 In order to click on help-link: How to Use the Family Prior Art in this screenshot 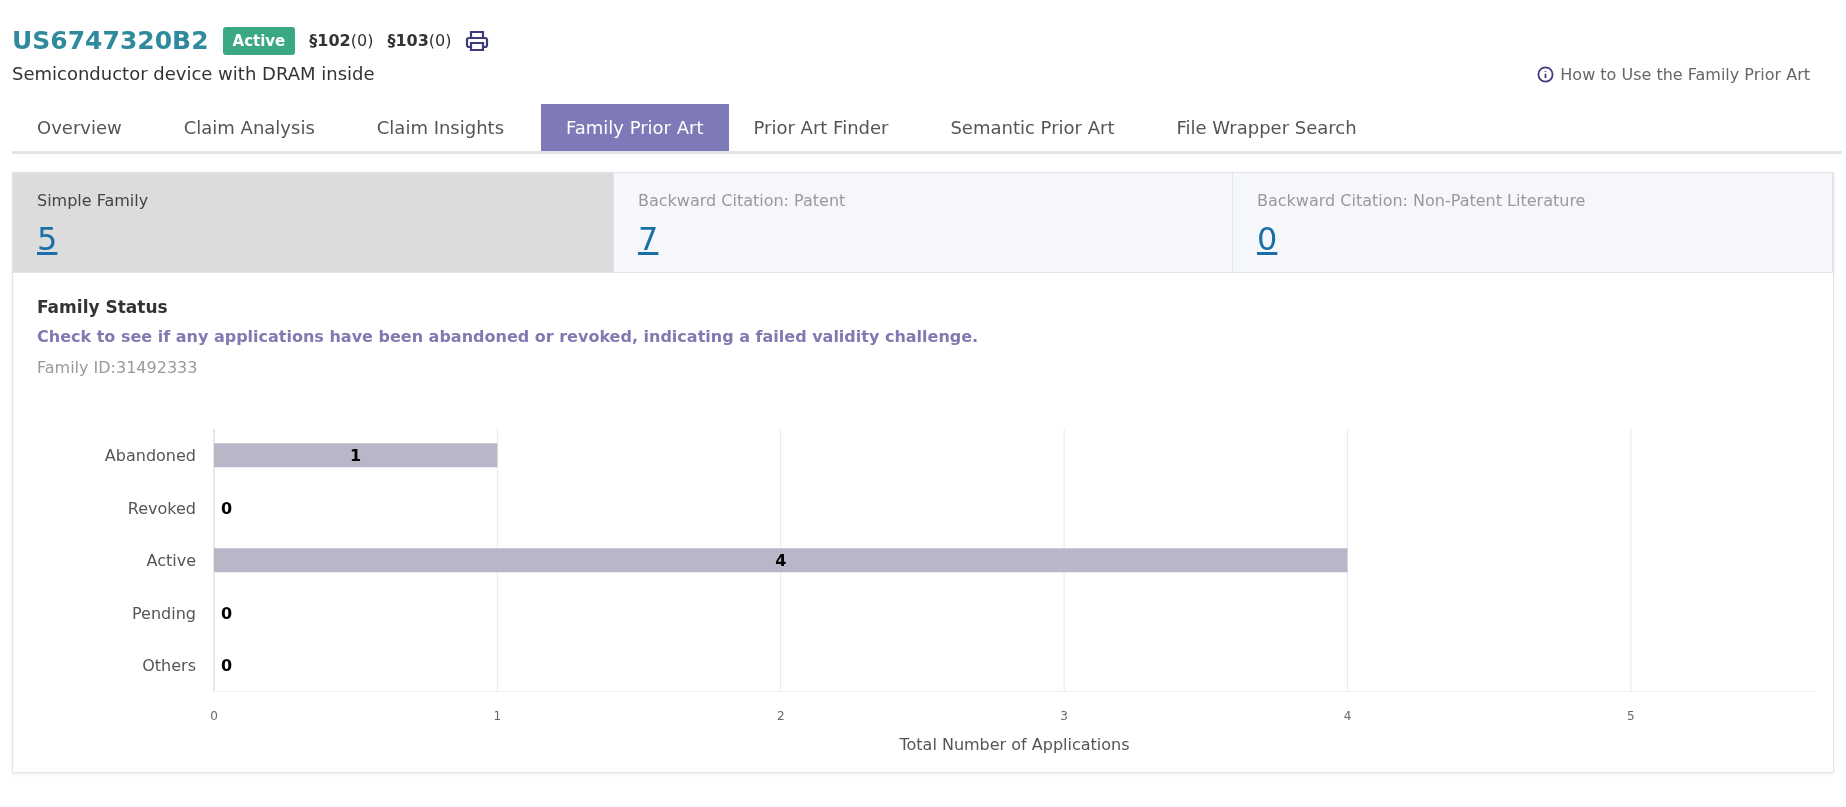, I will do `click(1673, 74)`.